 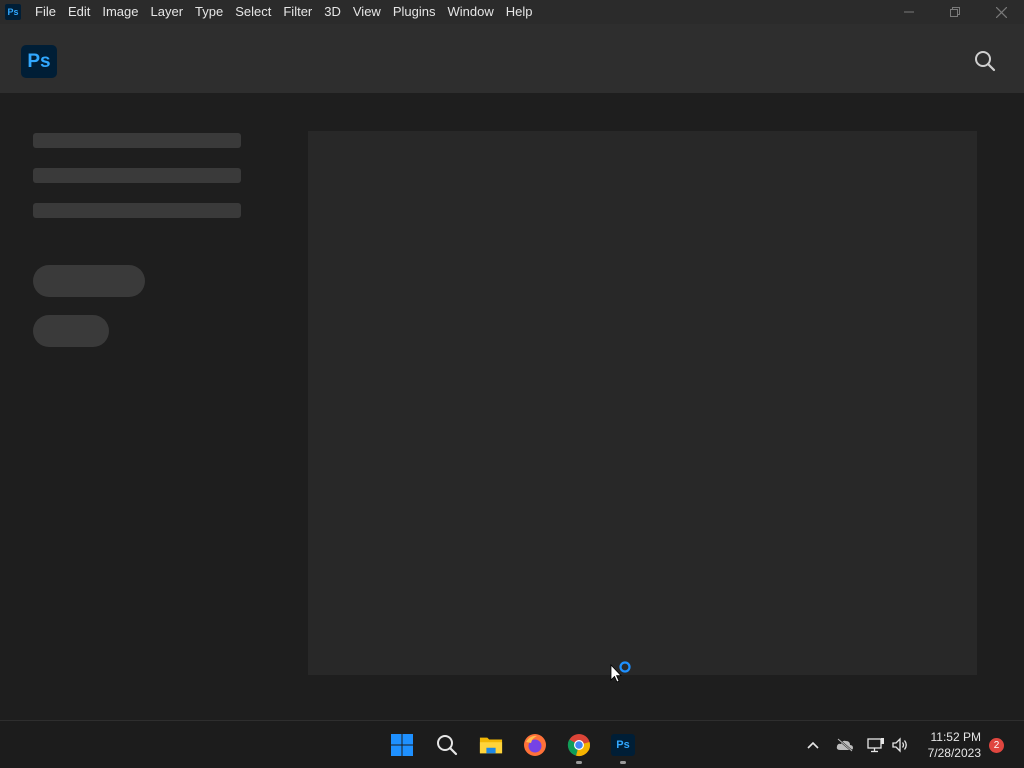 What do you see at coordinates (13, 12) in the screenshot?
I see `photoshop-app-icon: Ps` at bounding box center [13, 12].